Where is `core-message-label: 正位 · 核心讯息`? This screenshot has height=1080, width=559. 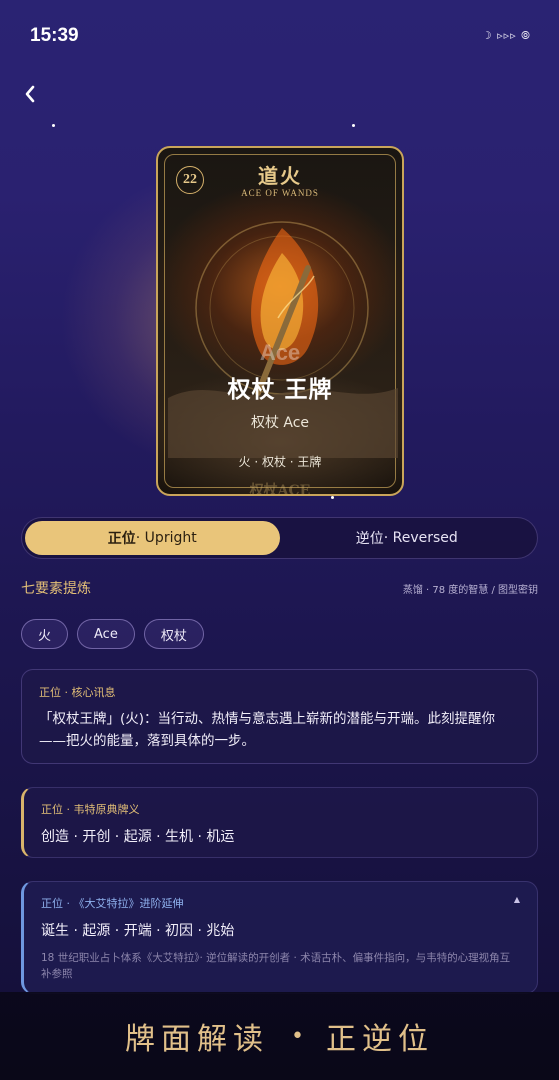 core-message-label: 正位 · 核心讯息 is located at coordinates (77, 692).